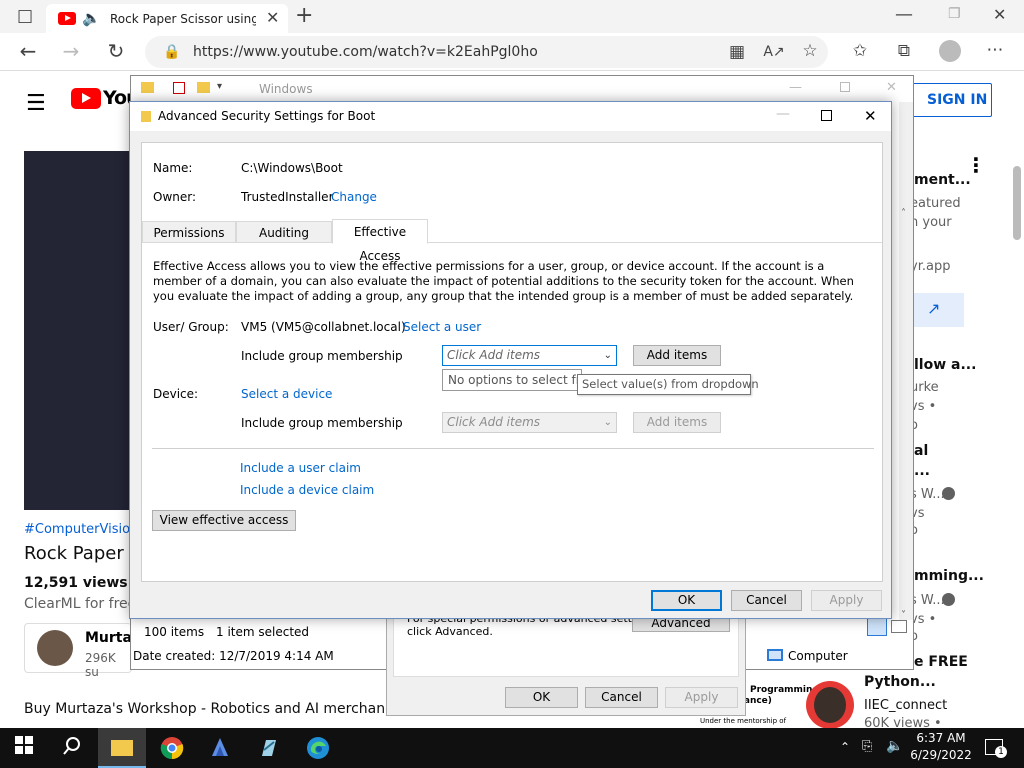  What do you see at coordinates (86, 98) in the screenshot?
I see `youtube-logo-icon` at bounding box center [86, 98].